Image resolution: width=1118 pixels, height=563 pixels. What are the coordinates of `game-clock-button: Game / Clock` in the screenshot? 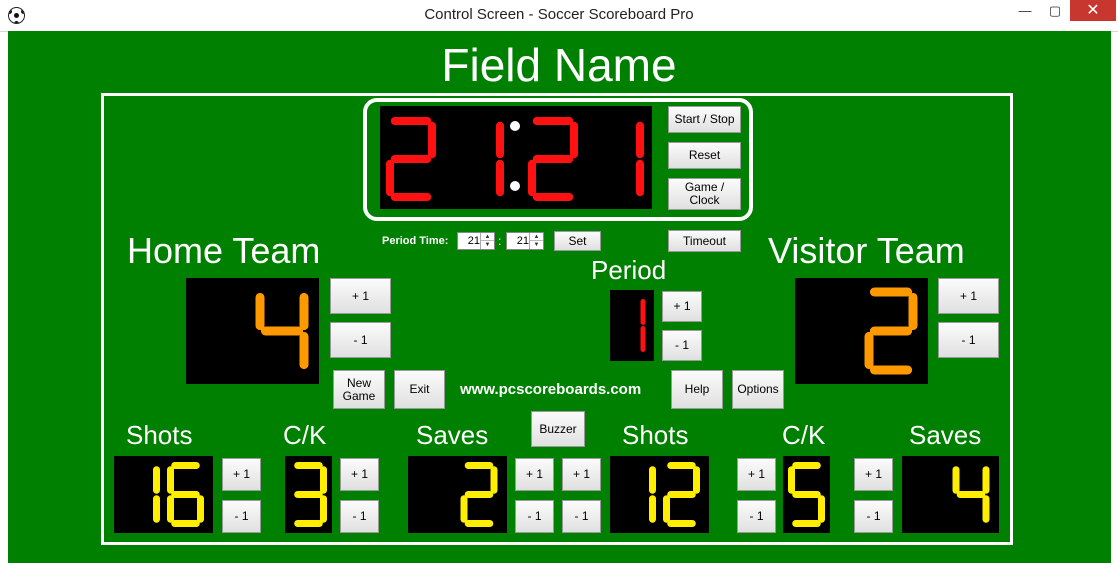 It's located at (704, 194).